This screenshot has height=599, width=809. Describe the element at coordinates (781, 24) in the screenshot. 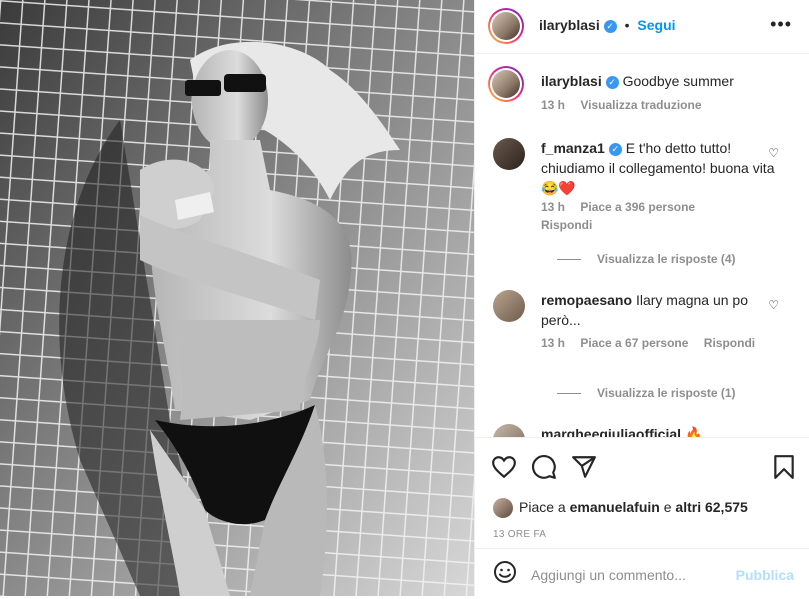

I see `more-options-icon: •••` at that location.